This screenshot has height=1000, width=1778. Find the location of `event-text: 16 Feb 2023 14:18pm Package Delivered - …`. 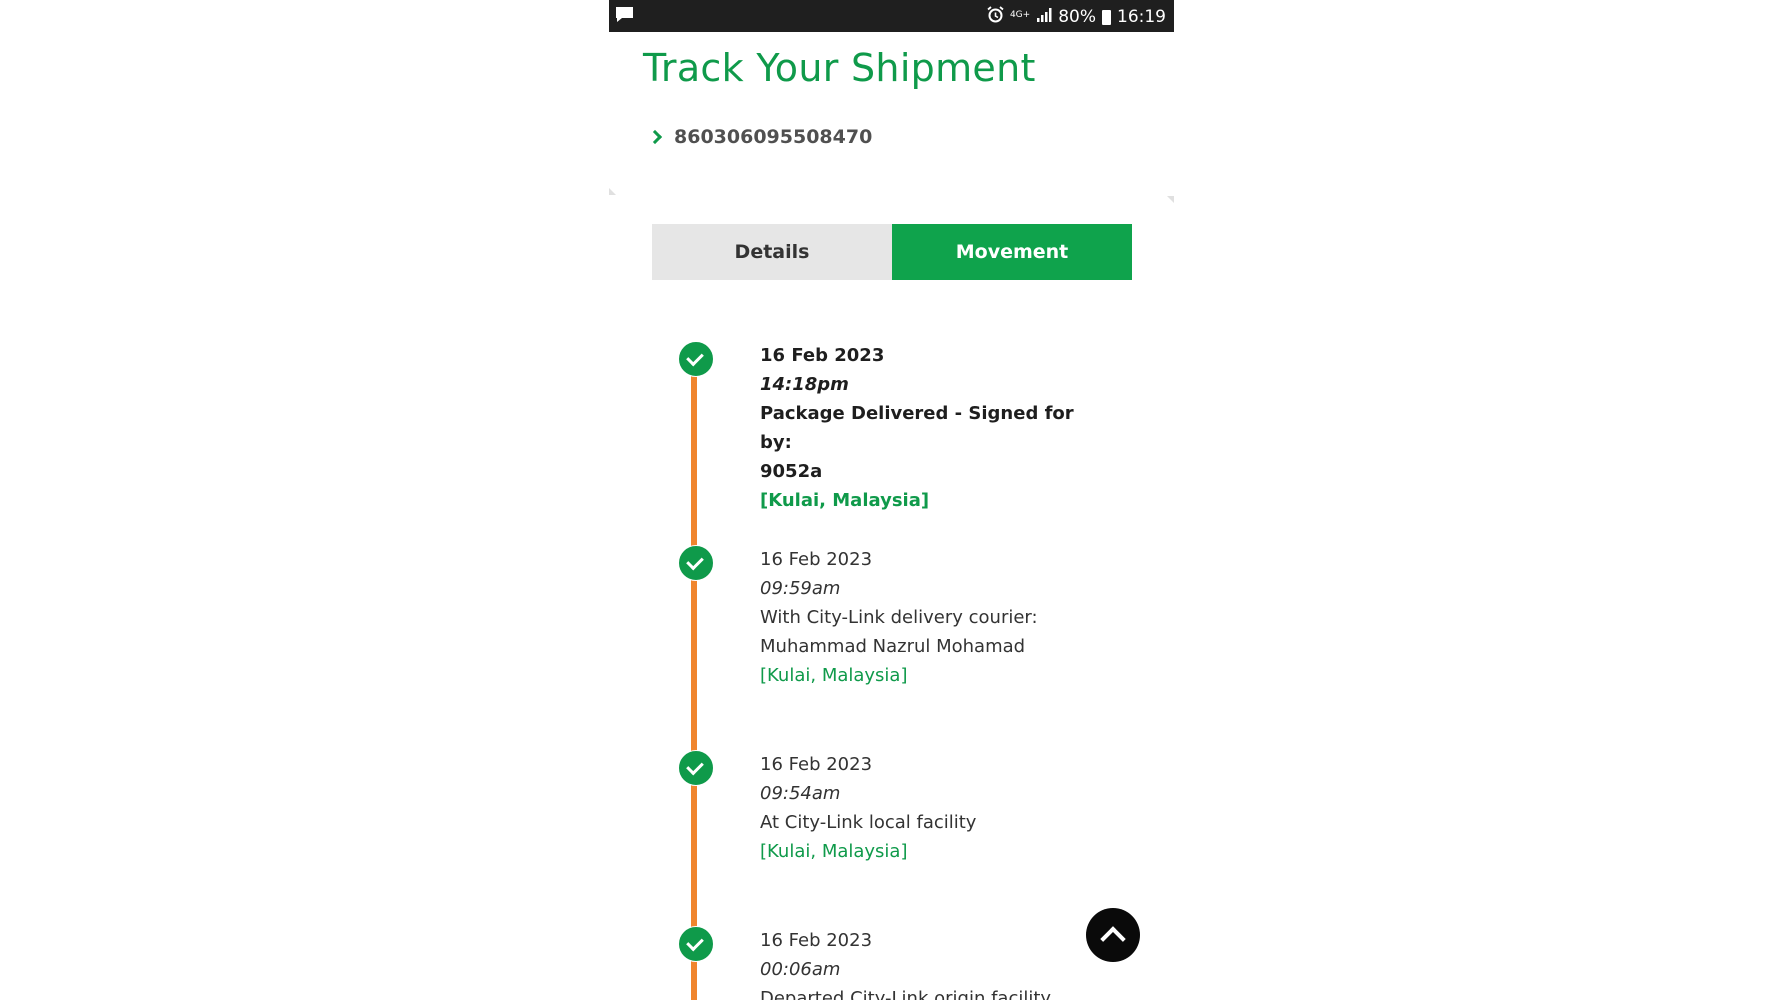

event-text: 16 Feb 2023 14:18pm Package Delivered - … is located at coordinates (930, 428).